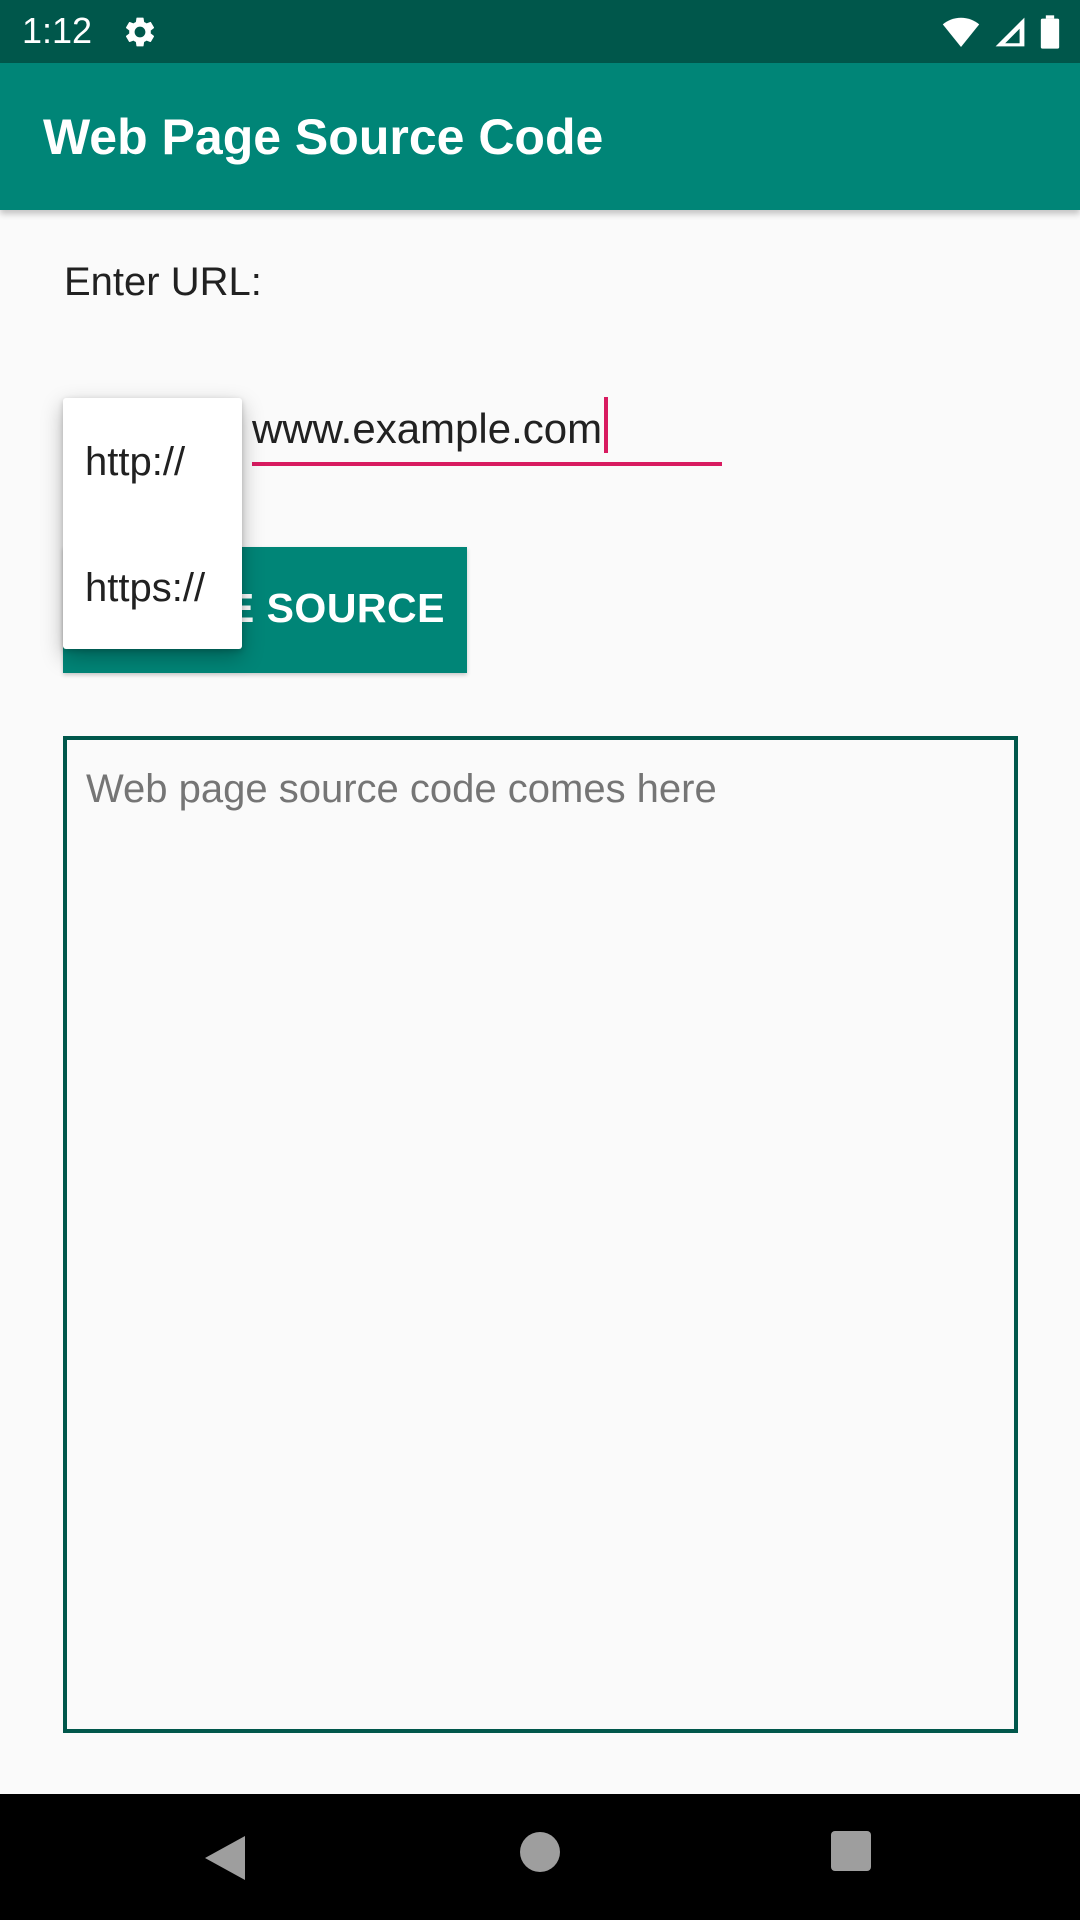 The width and height of the screenshot is (1080, 1920). Describe the element at coordinates (140, 32) in the screenshot. I see `gear-icon` at that location.